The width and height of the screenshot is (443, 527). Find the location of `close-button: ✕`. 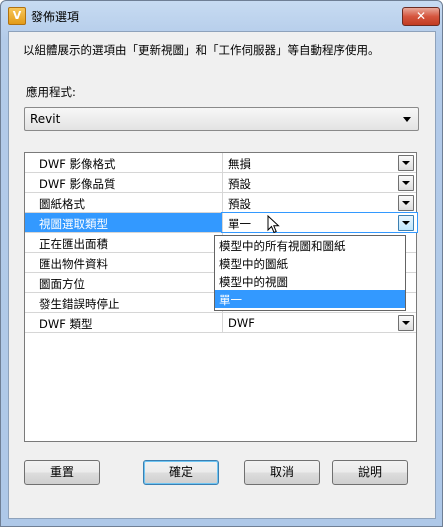

close-button: ✕ is located at coordinates (421, 16).